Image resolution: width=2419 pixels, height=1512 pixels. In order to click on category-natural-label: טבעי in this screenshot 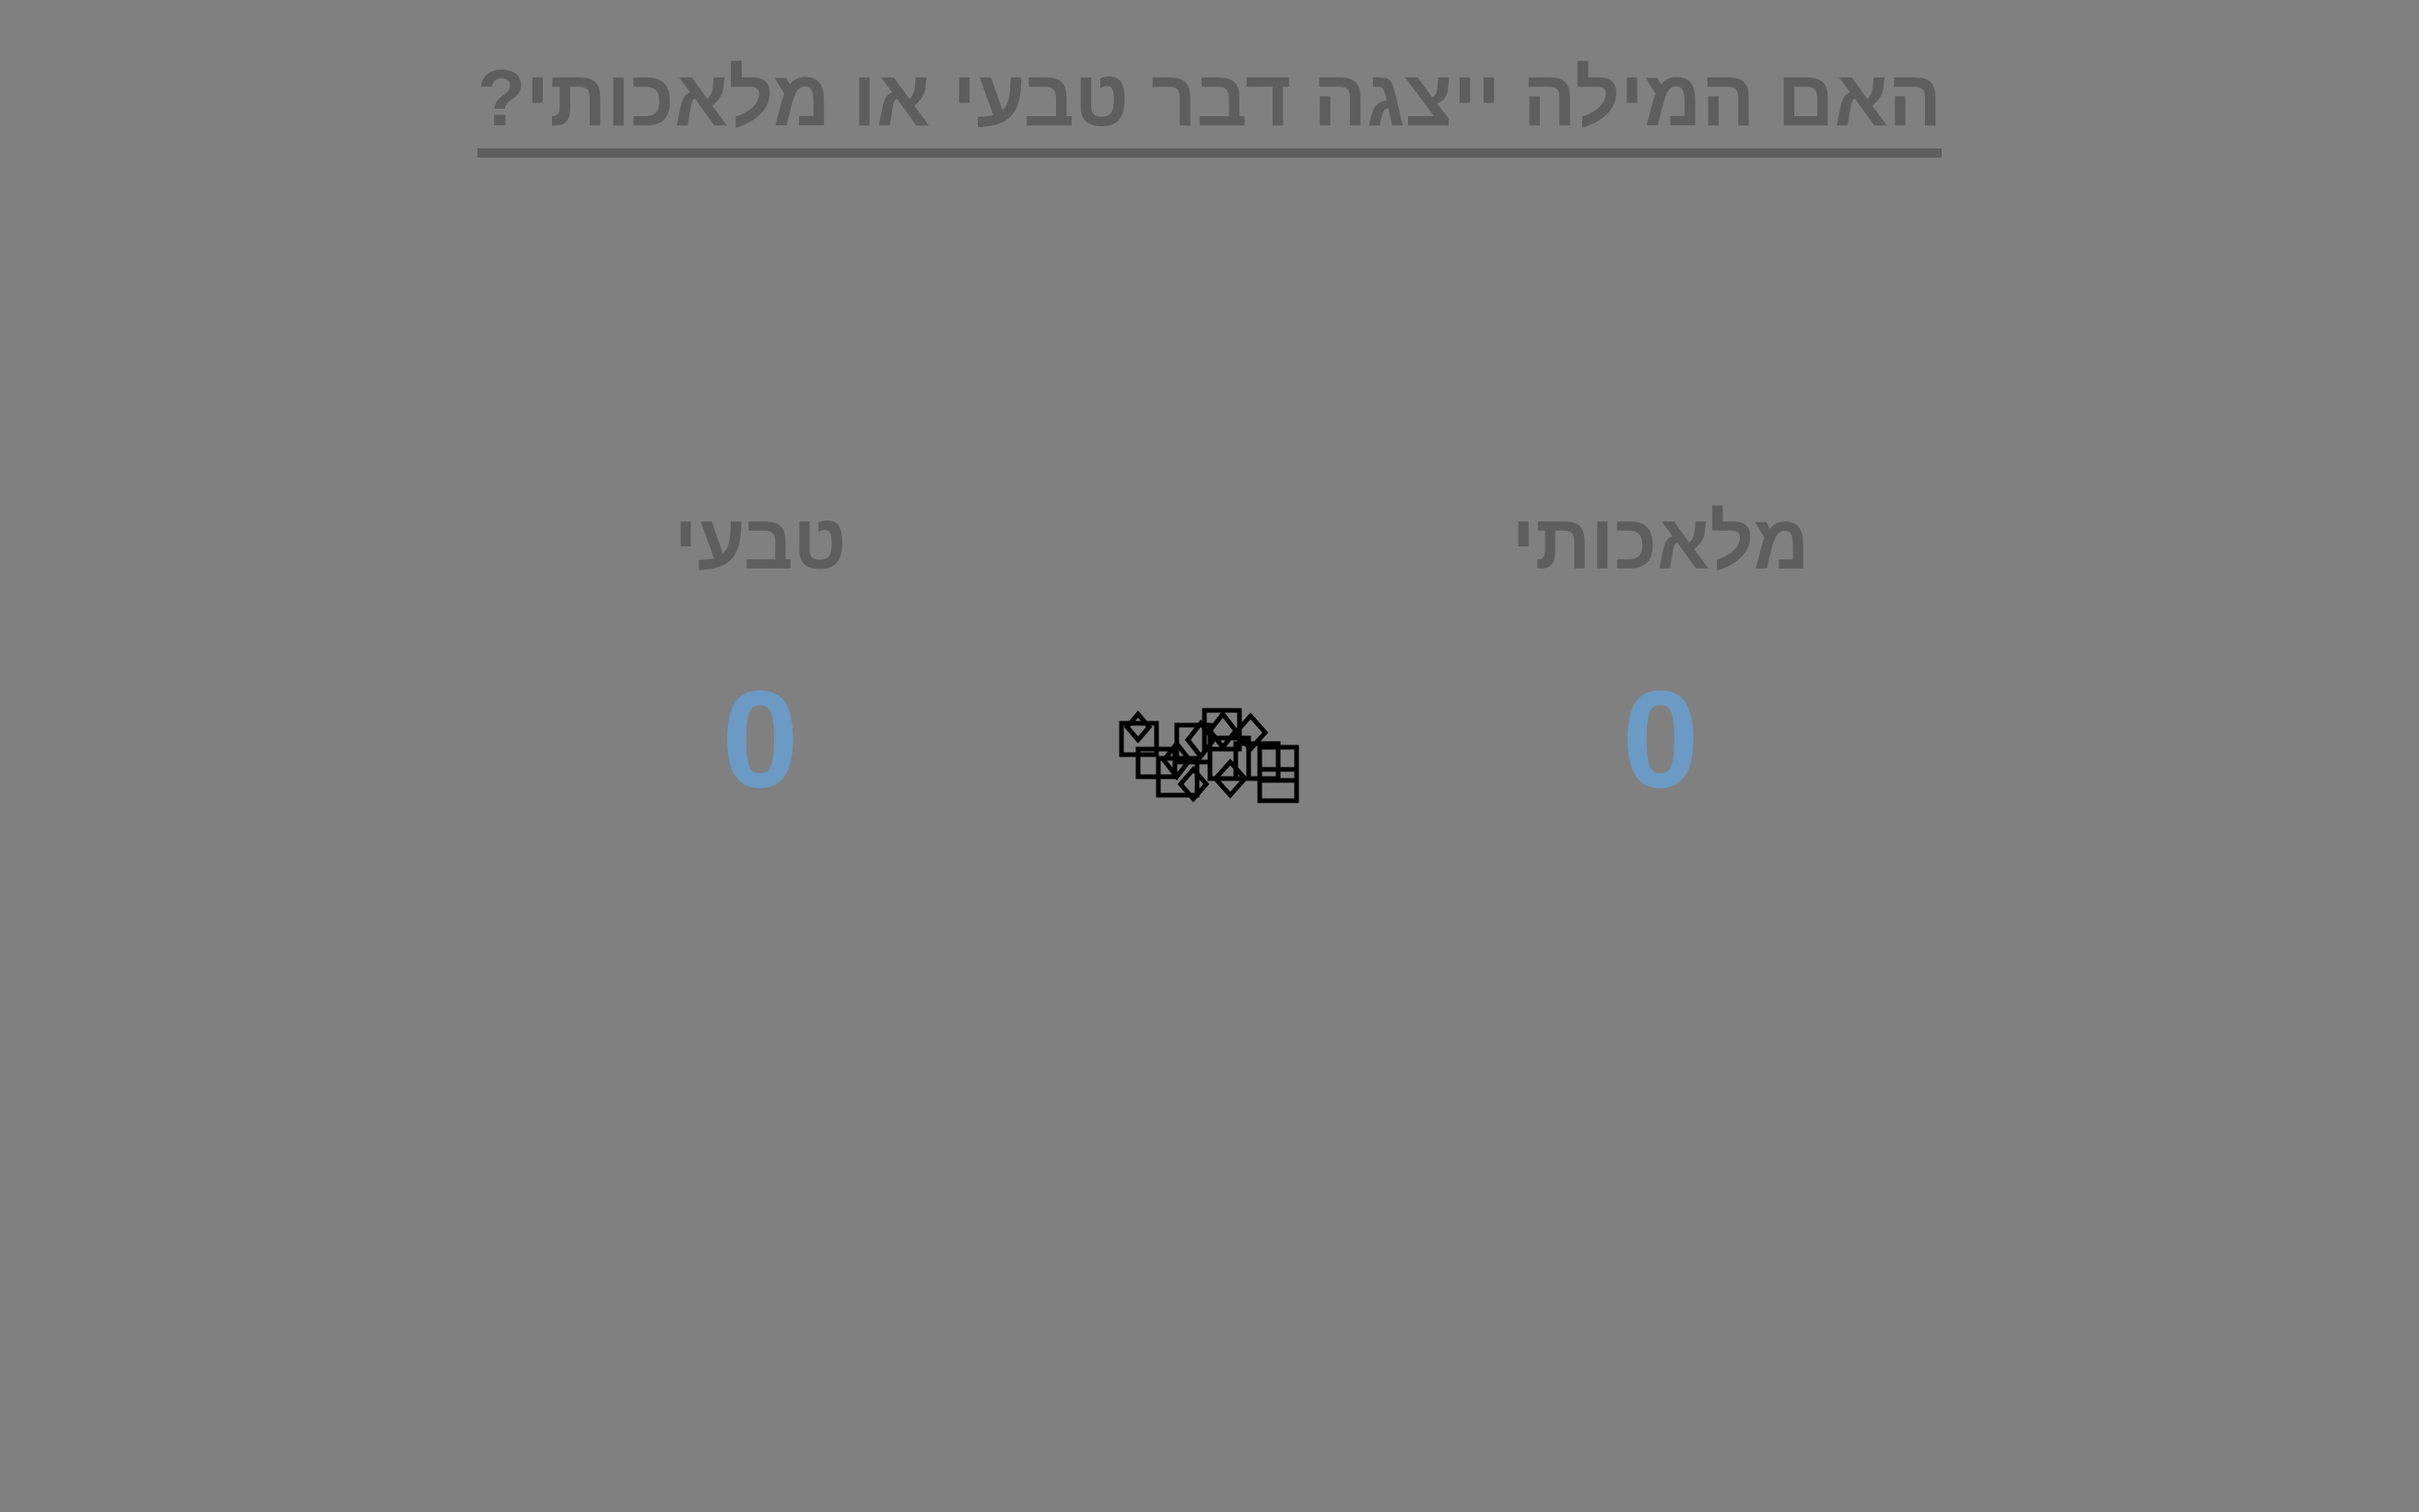, I will do `click(760, 541)`.